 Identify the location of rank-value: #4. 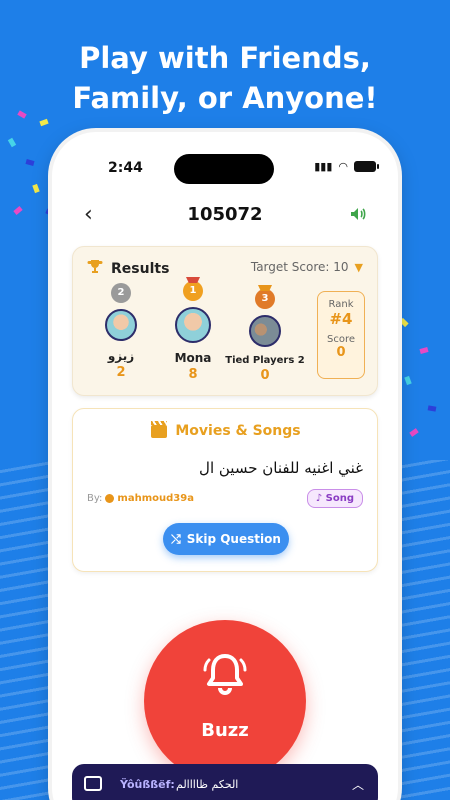
(341, 319).